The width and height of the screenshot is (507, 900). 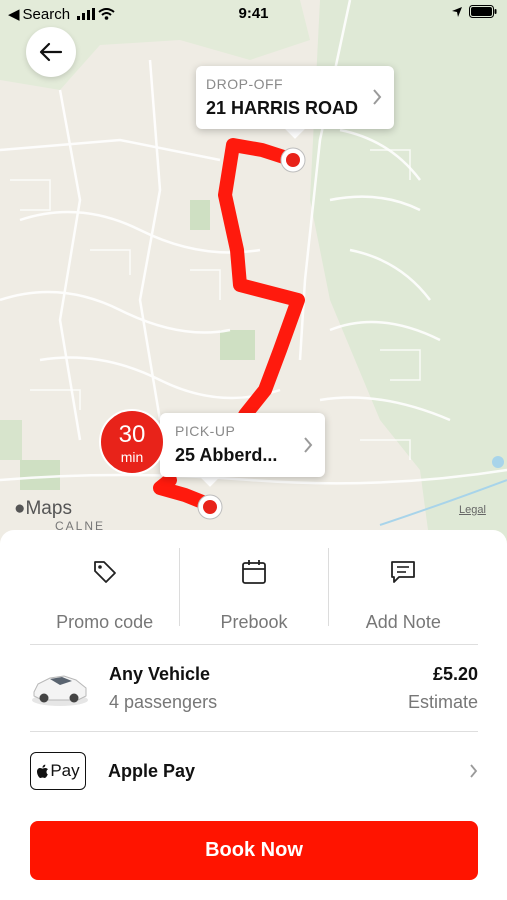 What do you see at coordinates (403, 572) in the screenshot?
I see `note-icon` at bounding box center [403, 572].